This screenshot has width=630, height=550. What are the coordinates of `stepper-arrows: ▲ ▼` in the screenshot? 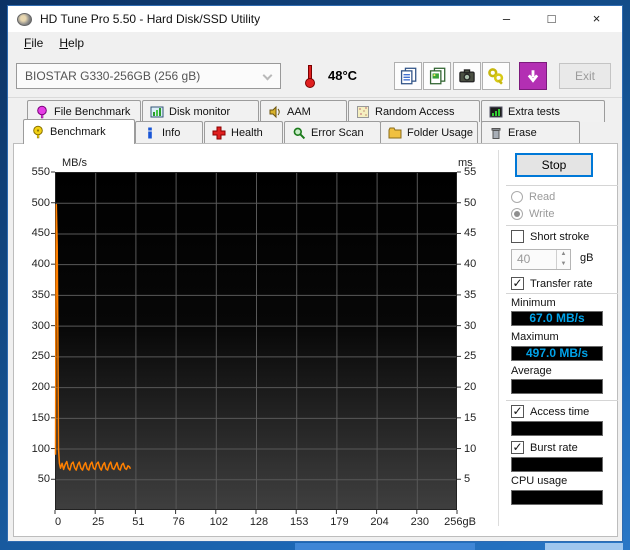 It's located at (563, 259).